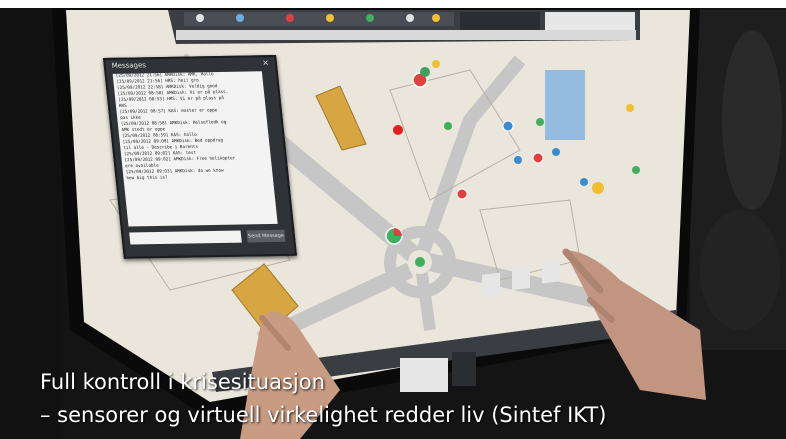 The width and height of the screenshot is (786, 439). What do you see at coordinates (185, 237) in the screenshot?
I see `message-input` at bounding box center [185, 237].